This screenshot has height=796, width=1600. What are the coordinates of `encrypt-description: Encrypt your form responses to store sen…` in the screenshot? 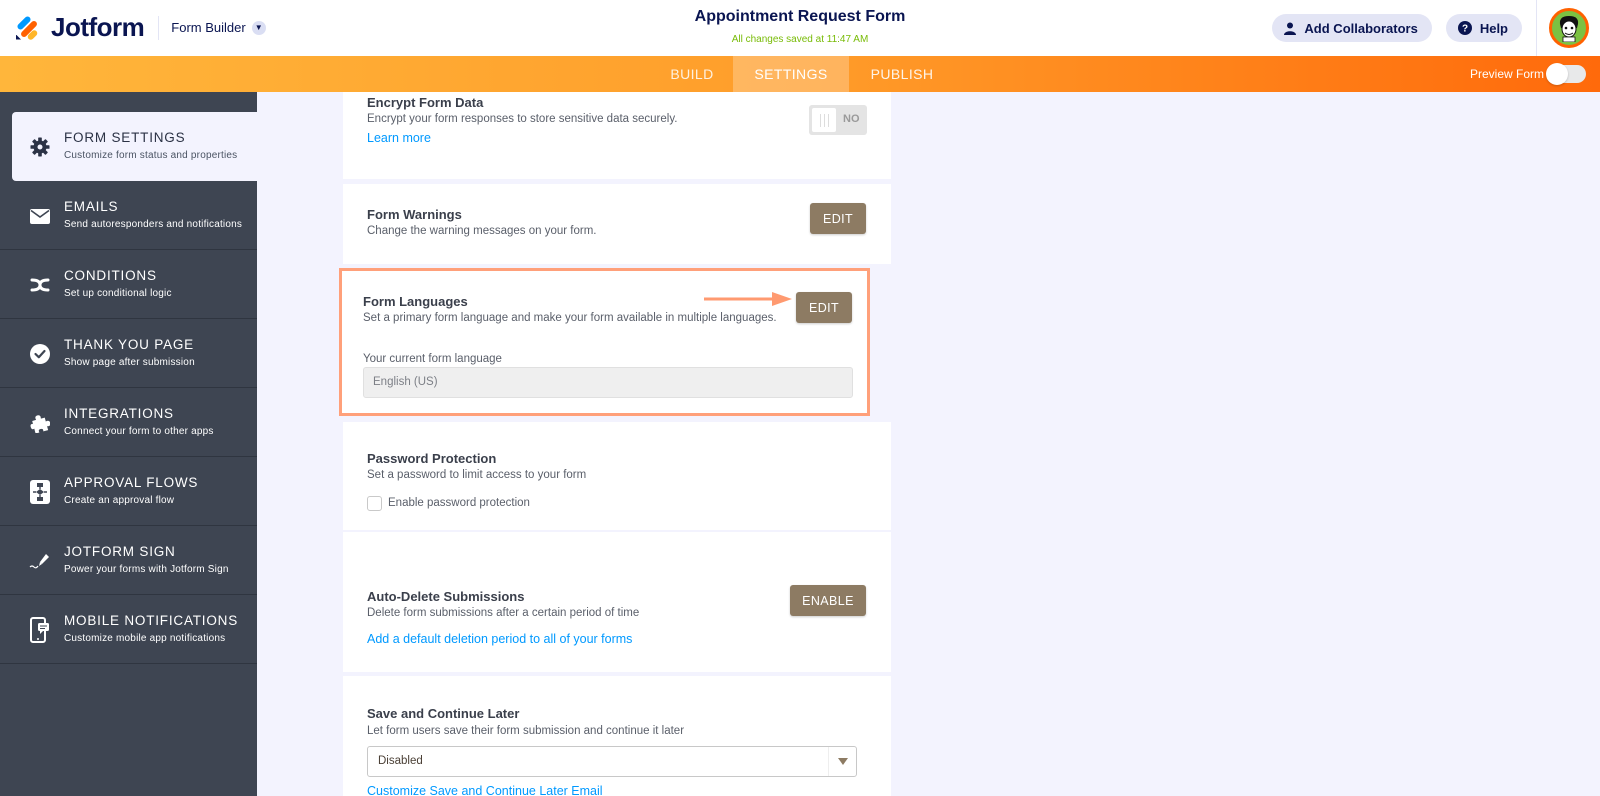 It's located at (522, 119).